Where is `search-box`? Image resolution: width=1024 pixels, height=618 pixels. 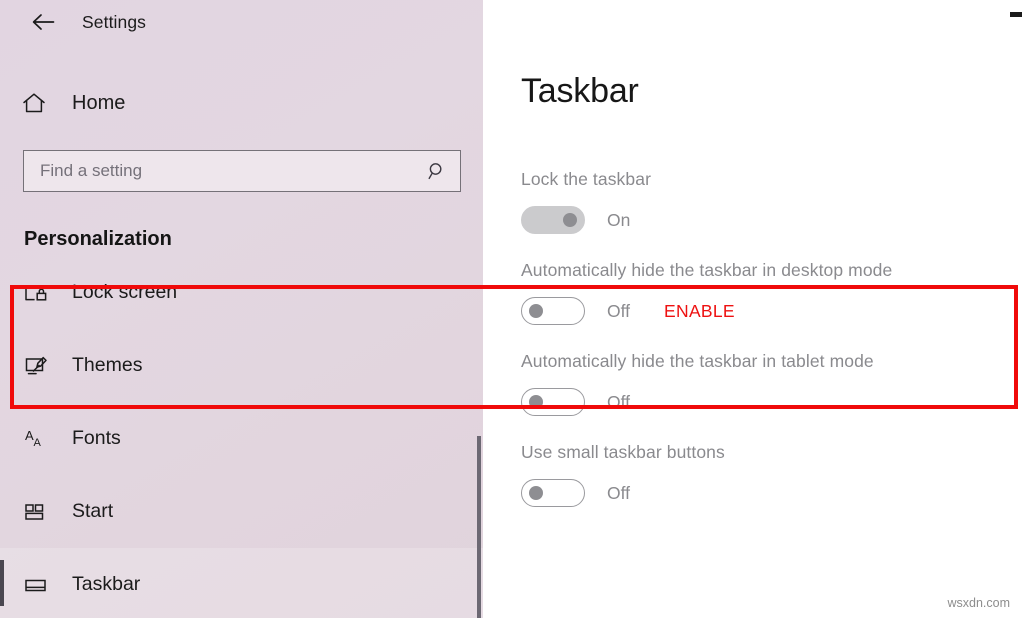
search-box is located at coordinates (242, 171).